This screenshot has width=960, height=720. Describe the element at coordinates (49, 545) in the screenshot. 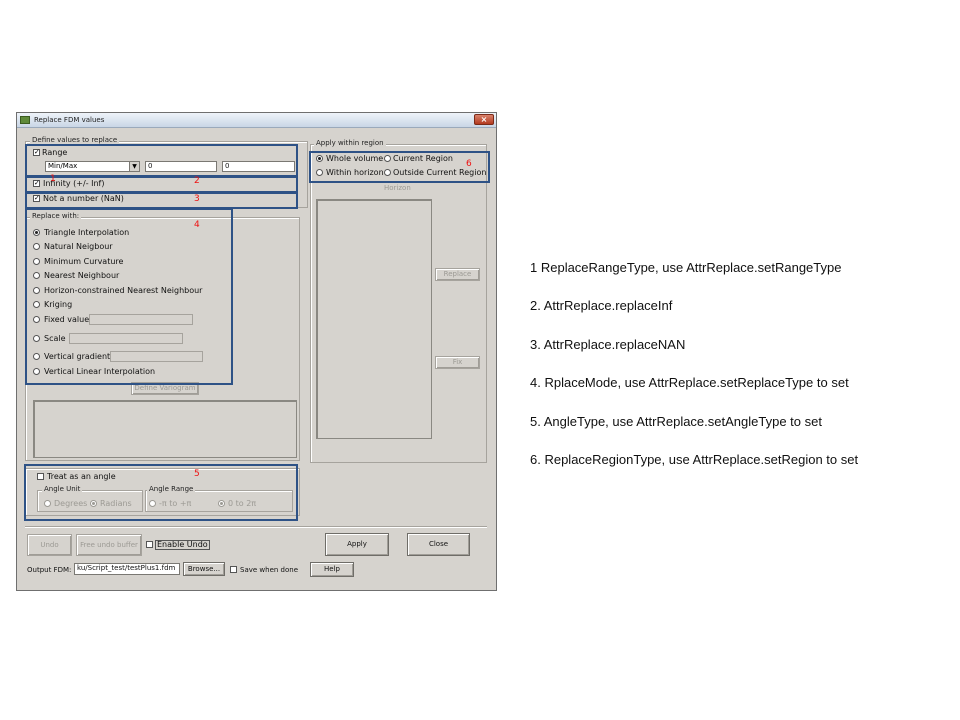

I see `undo-button: Undo` at that location.